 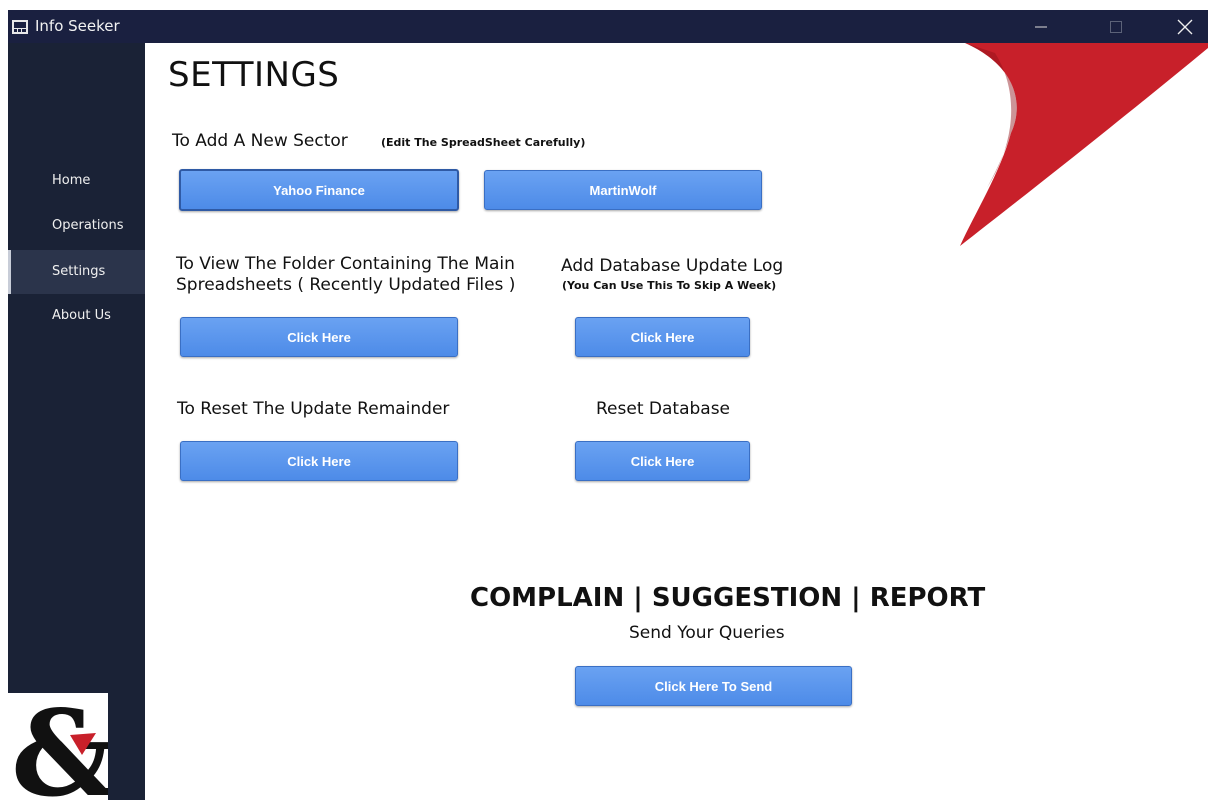 I want to click on add-sector-heading: To Add A New Sector, so click(x=260, y=141).